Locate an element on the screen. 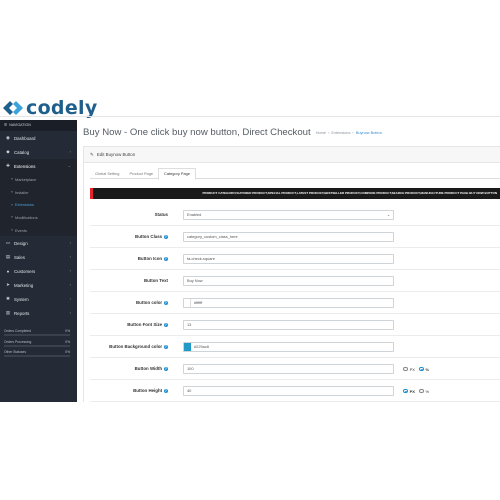 This screenshot has height=500, width=500. button-font-size-input: 13 is located at coordinates (288, 325).